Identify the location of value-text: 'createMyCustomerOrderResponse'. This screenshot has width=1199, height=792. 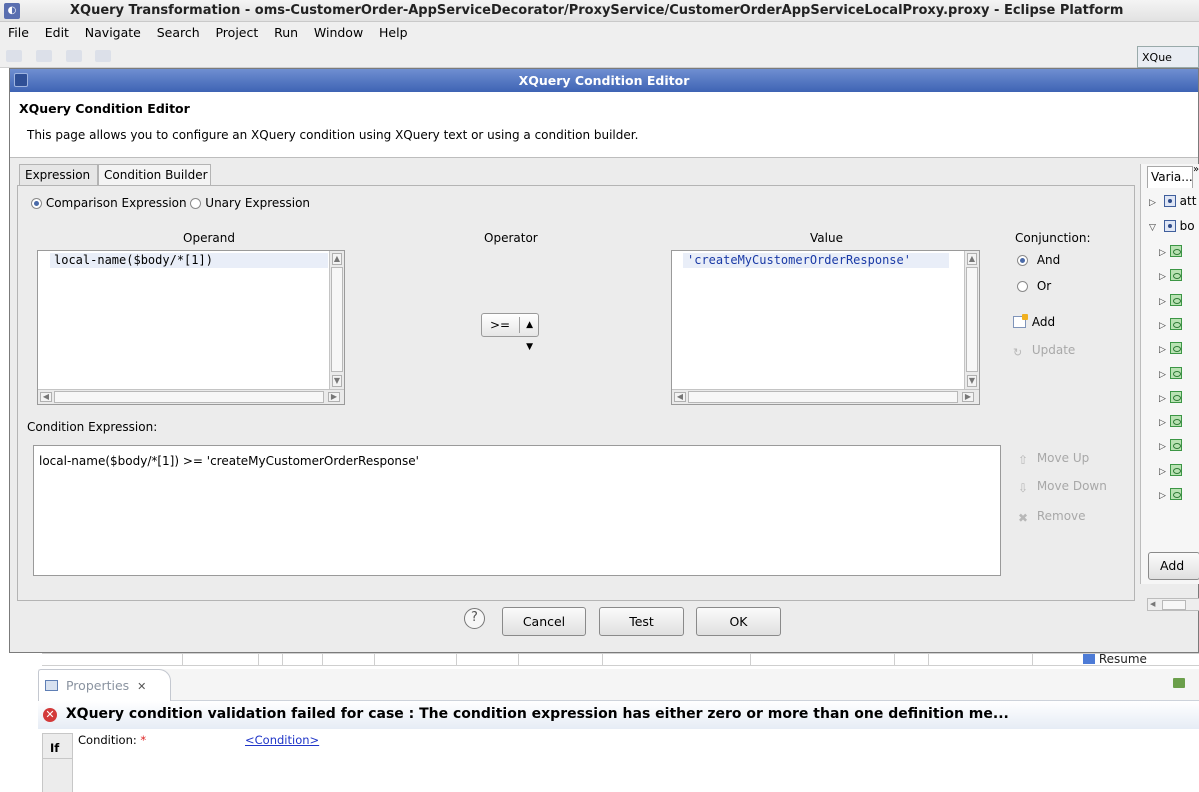
(816, 260).